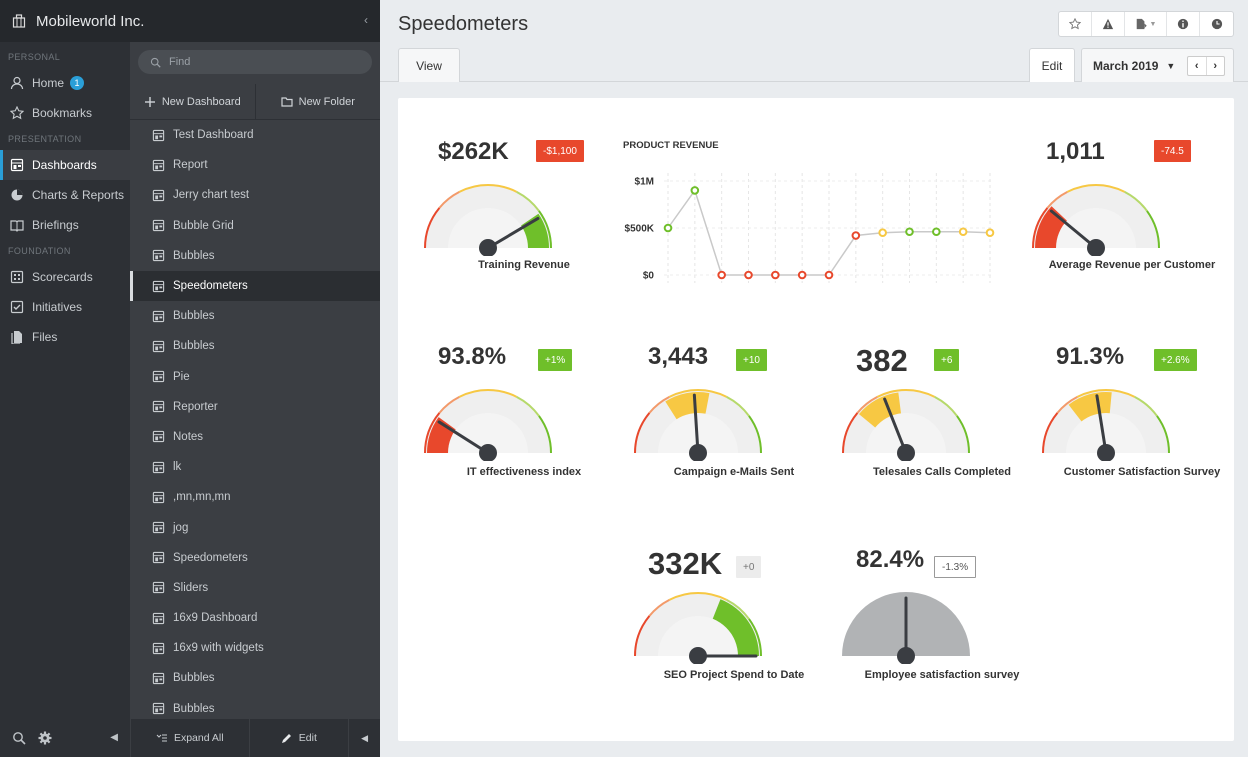 The image size is (1248, 757). What do you see at coordinates (734, 472) in the screenshot?
I see `gauge-label: Campaign e-Mails Sent` at bounding box center [734, 472].